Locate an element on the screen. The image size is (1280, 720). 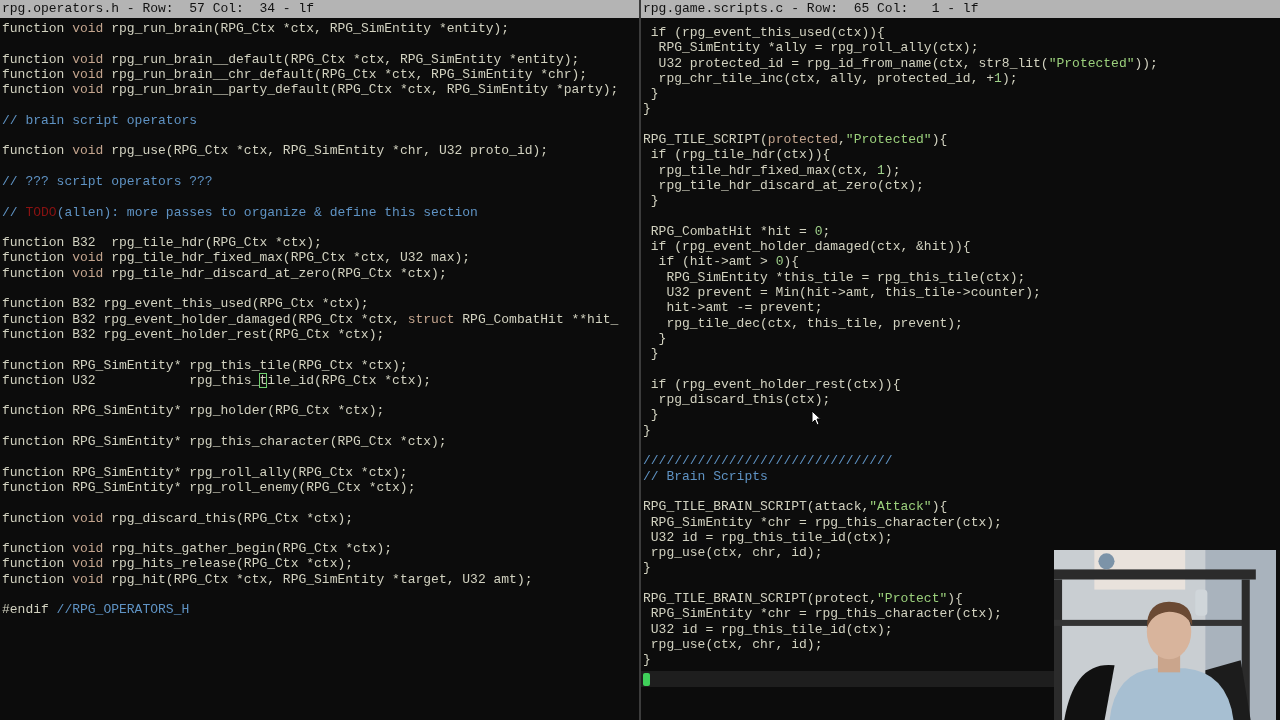
code-line: RPG_CombatHit *hit = 0; is located at coordinates (740, 231).